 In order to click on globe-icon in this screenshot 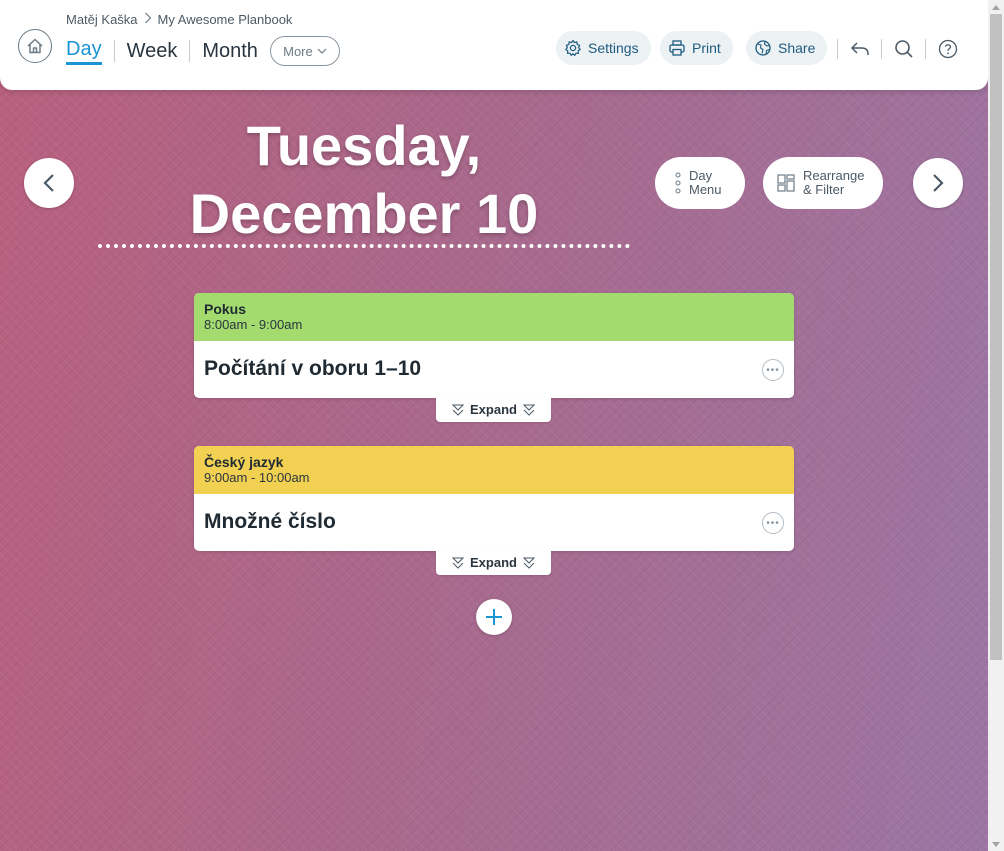, I will do `click(763, 48)`.